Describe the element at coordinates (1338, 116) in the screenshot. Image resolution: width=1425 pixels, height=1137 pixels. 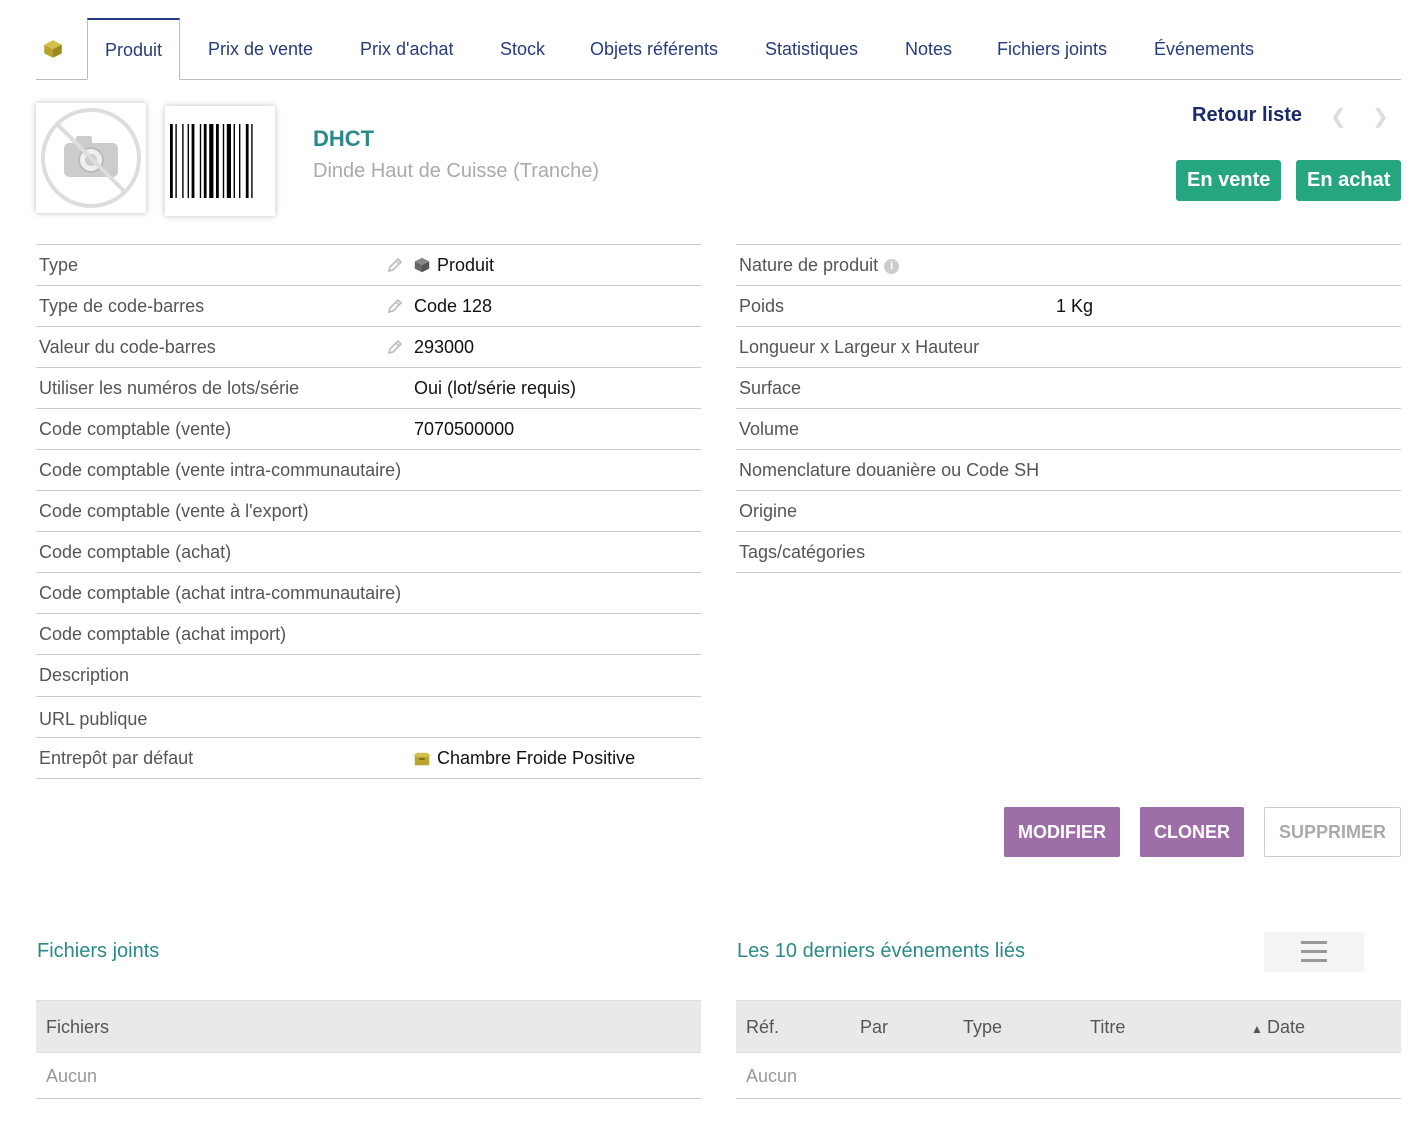
I see `chevron-left-icon: ❮` at that location.